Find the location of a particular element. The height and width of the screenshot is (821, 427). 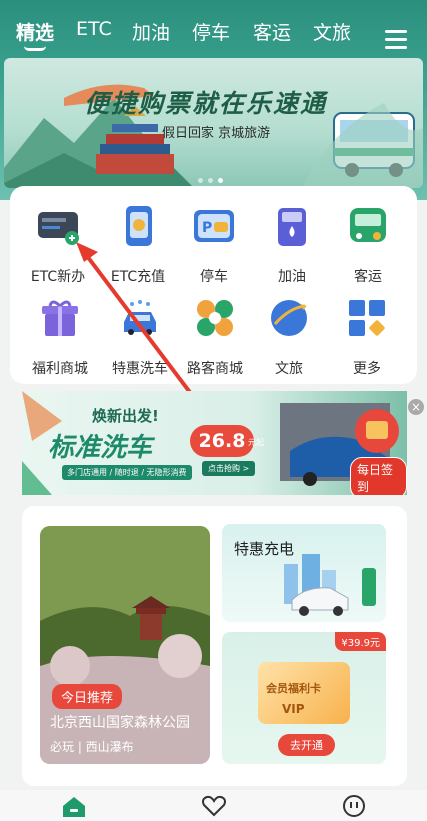

top-nav: 精选 ETC 加油 停车 客运 文旅 is located at coordinates (213, 32).